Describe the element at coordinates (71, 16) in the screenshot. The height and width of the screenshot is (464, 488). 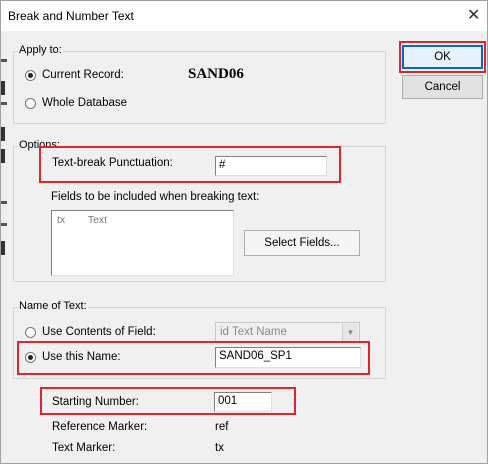
I see `dialog-title: Break and Number Text` at that location.